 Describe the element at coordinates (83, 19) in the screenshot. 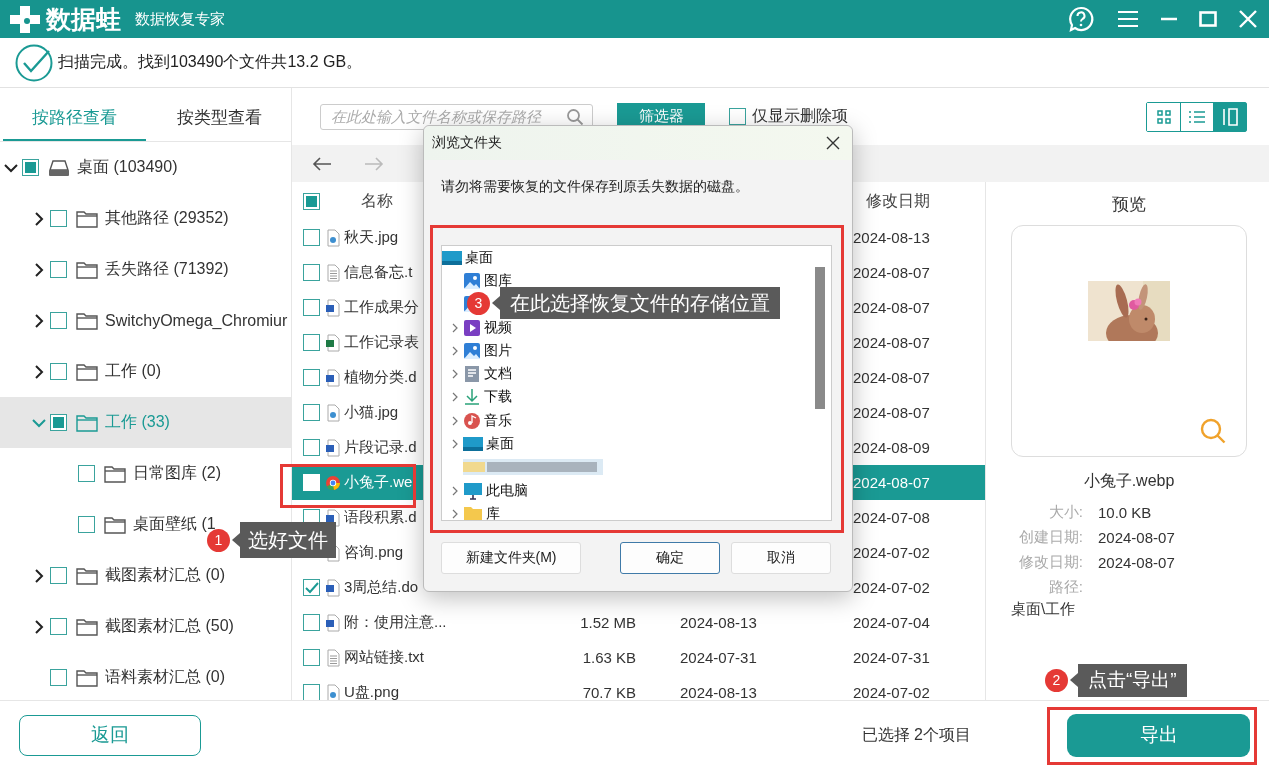

I see `app-logo-text: 数据蛙` at that location.